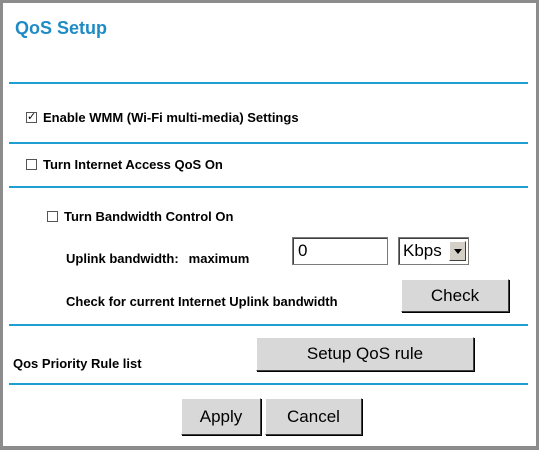 This screenshot has width=539, height=450. What do you see at coordinates (219, 258) in the screenshot?
I see `uplink-maximum-label: maximum` at bounding box center [219, 258].